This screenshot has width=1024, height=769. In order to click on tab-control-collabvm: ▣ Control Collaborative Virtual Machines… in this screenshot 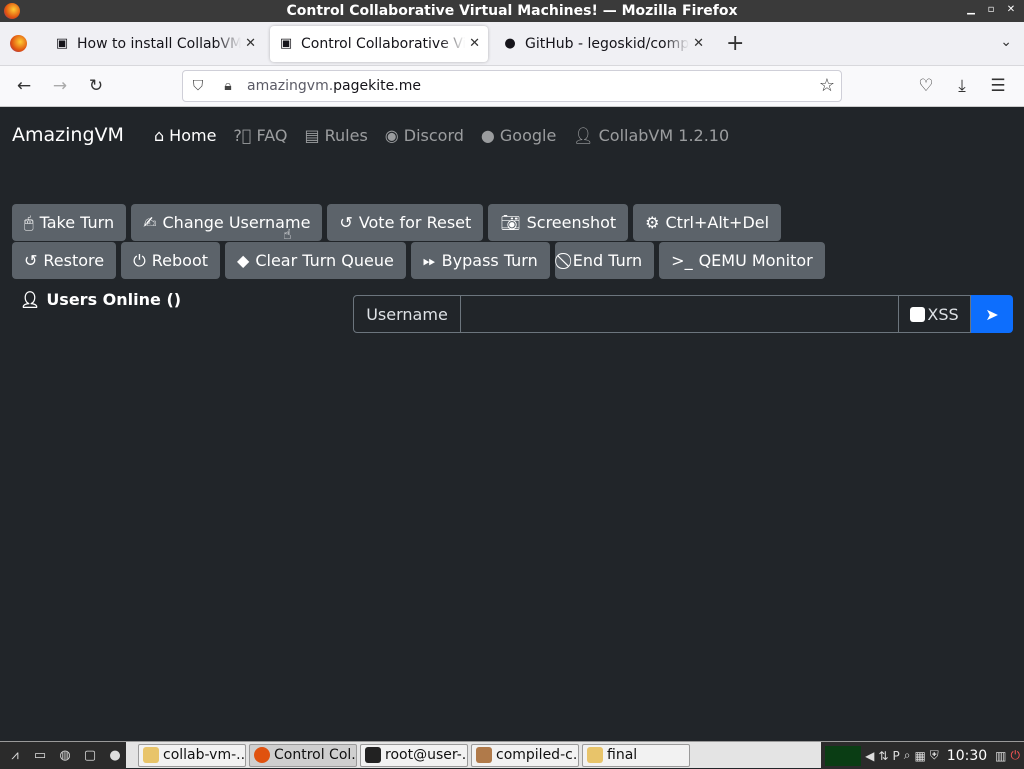, I will do `click(379, 43)`.